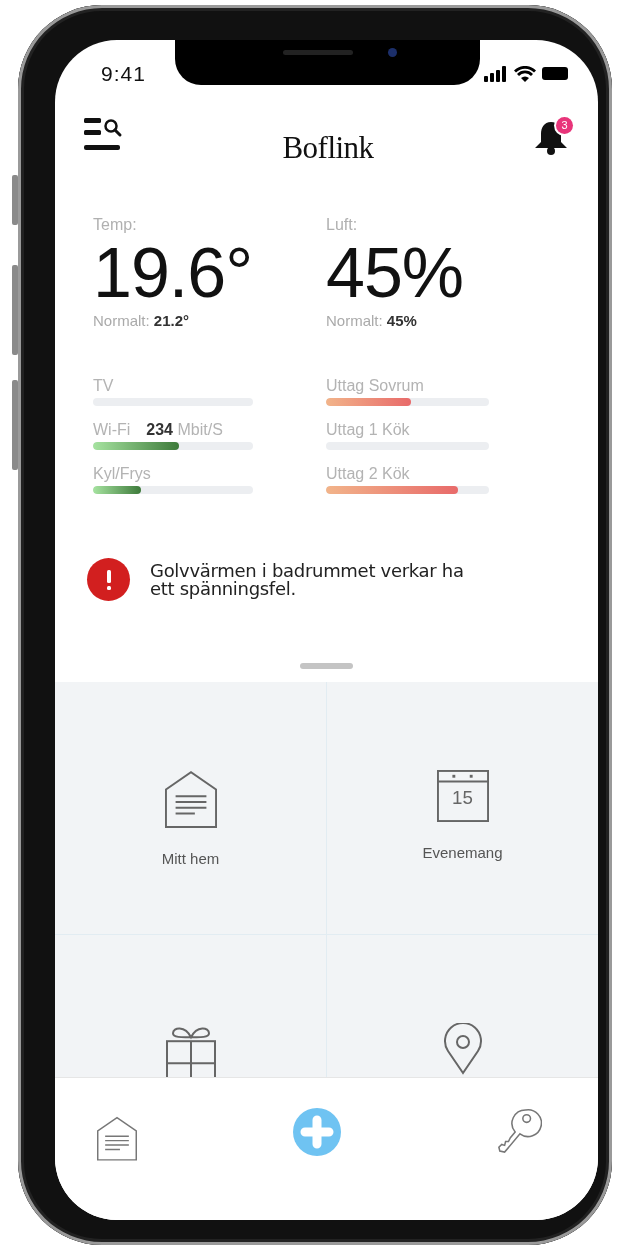 This screenshot has height=1249, width=619. I want to click on key-icon, so click(519, 1131).